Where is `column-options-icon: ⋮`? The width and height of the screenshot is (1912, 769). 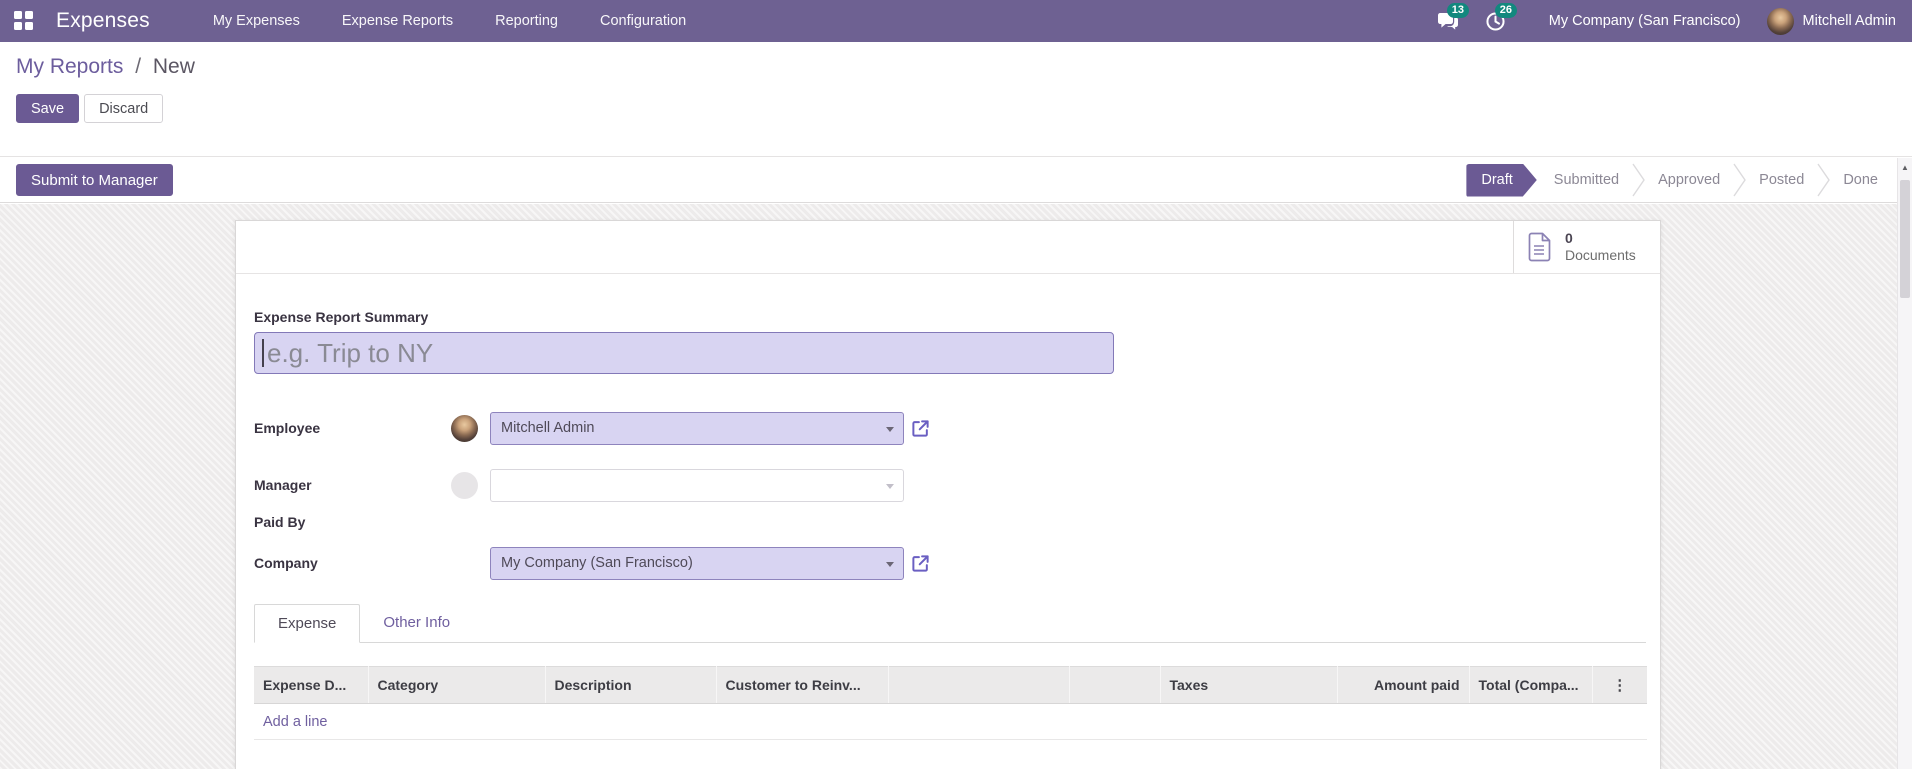 column-options-icon: ⋮ is located at coordinates (1619, 685).